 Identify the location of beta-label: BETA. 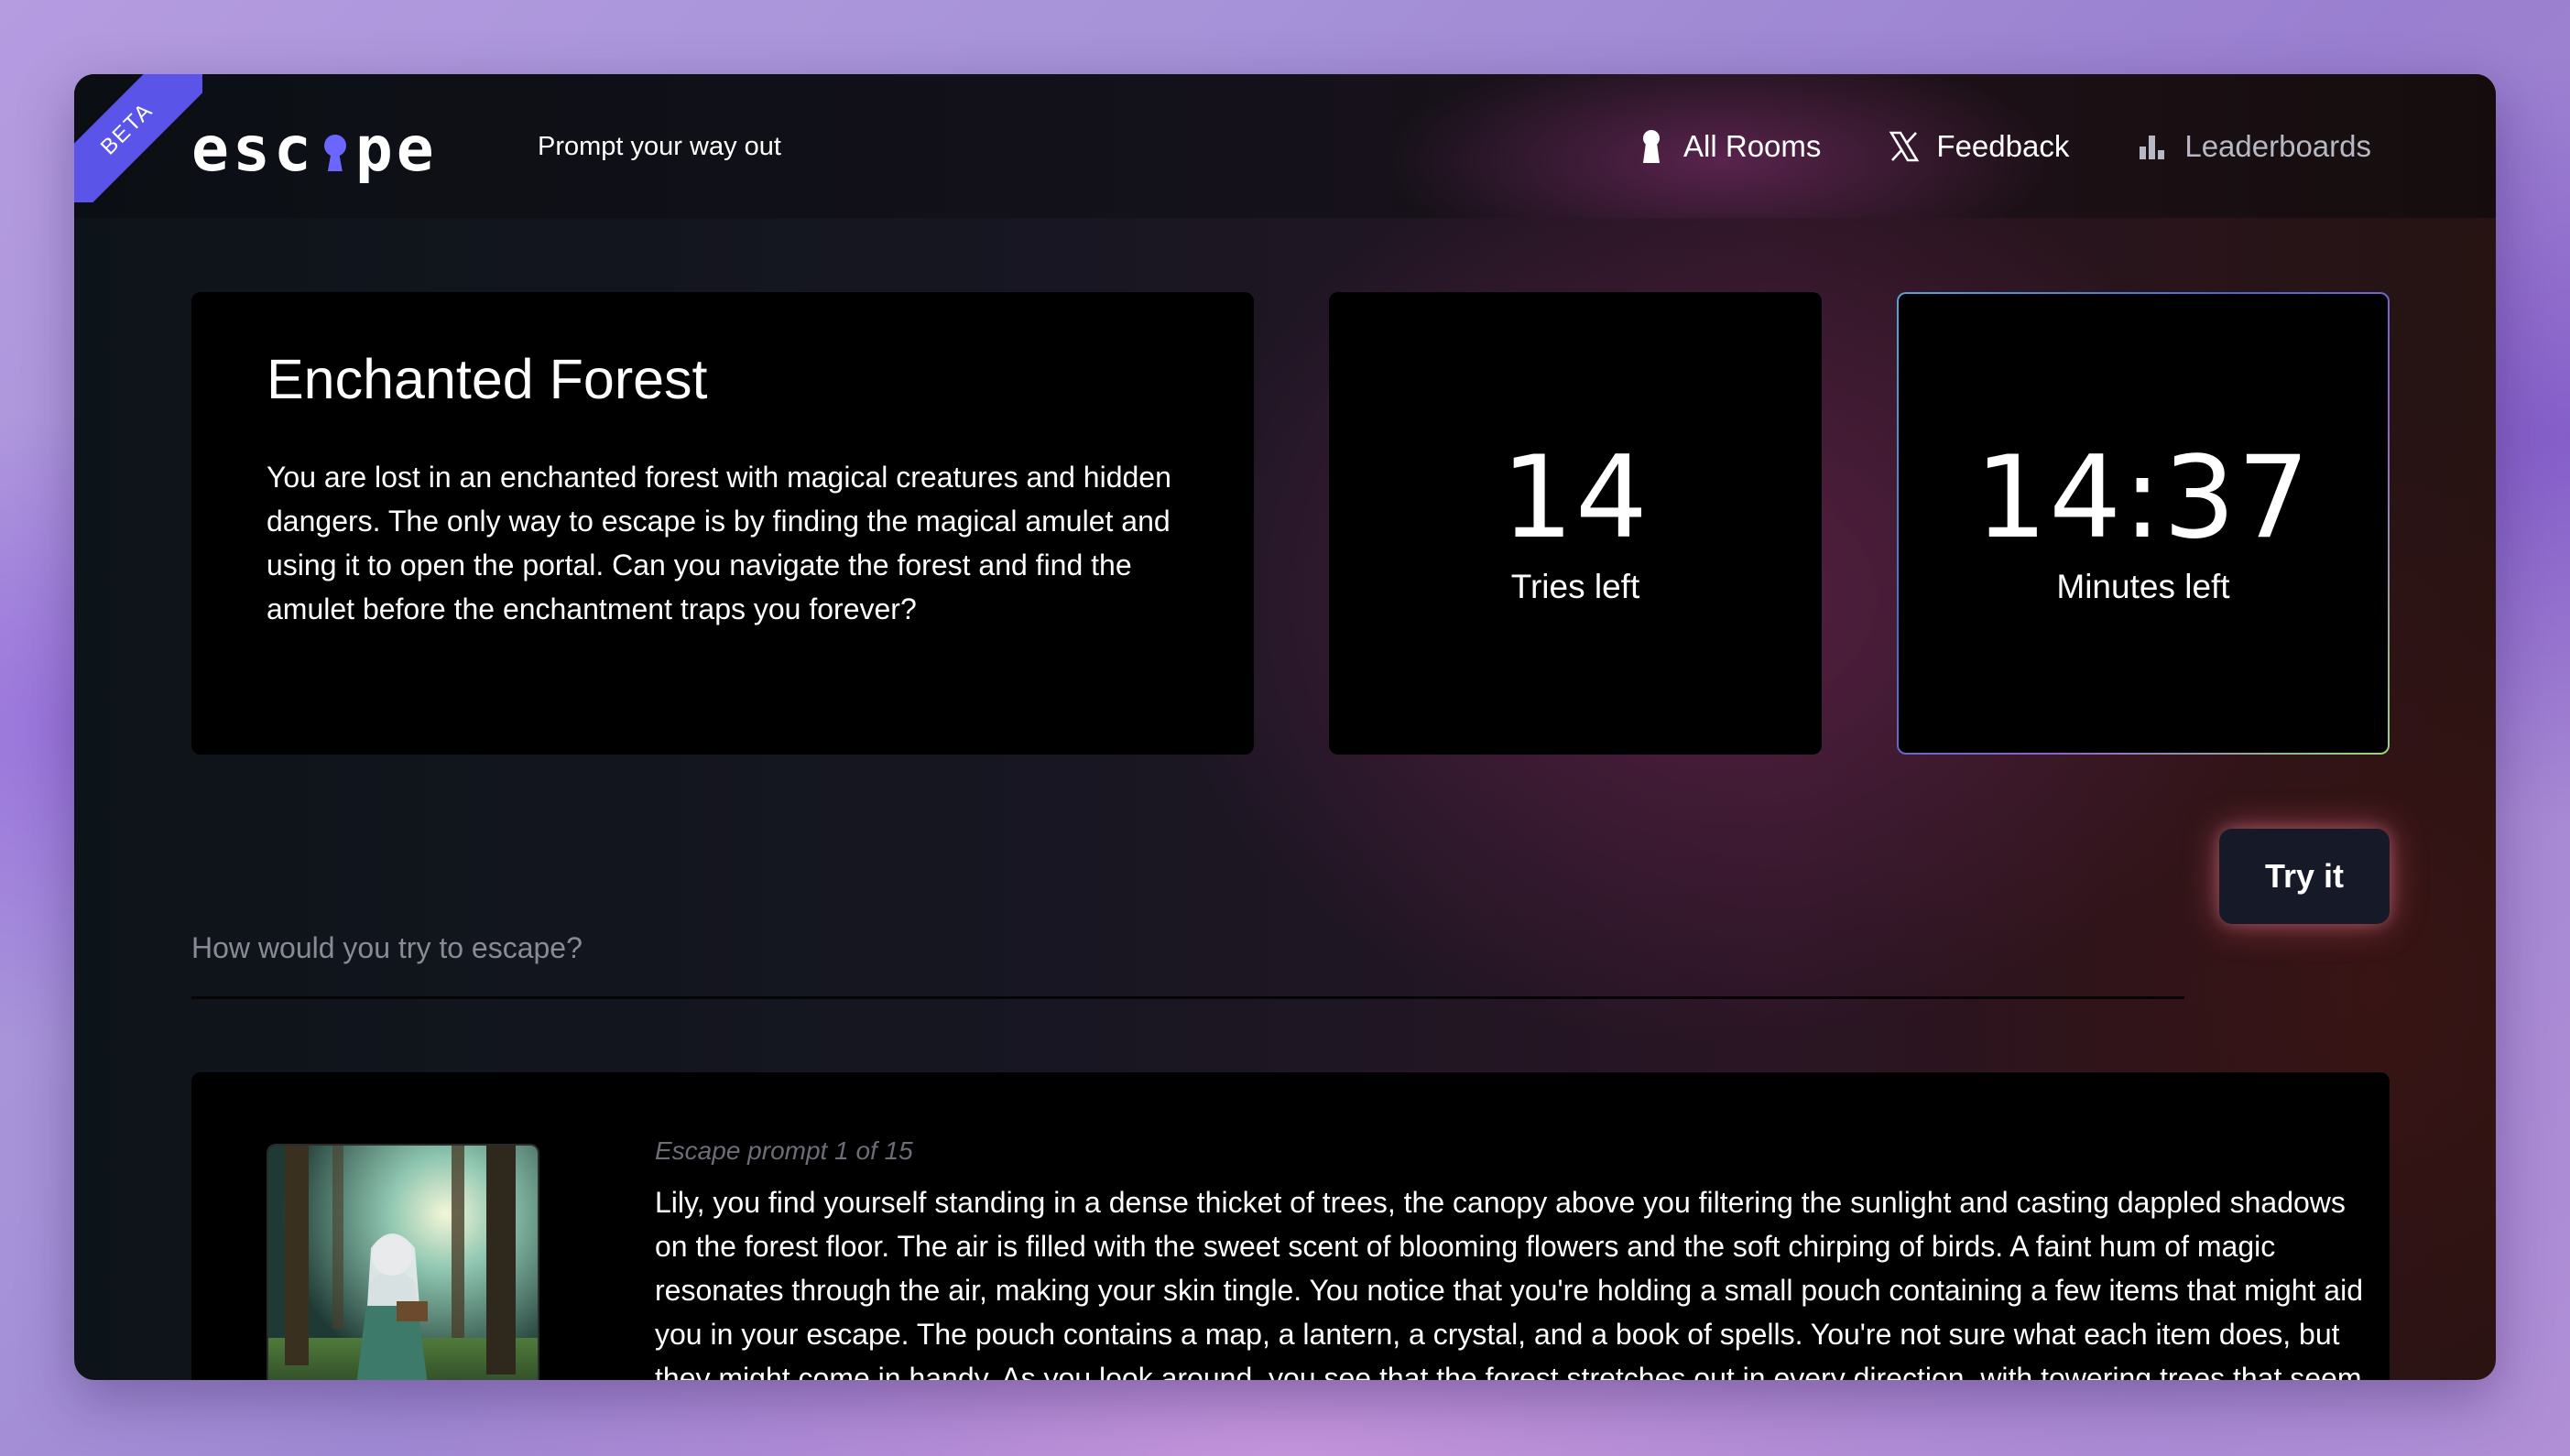
(138, 138).